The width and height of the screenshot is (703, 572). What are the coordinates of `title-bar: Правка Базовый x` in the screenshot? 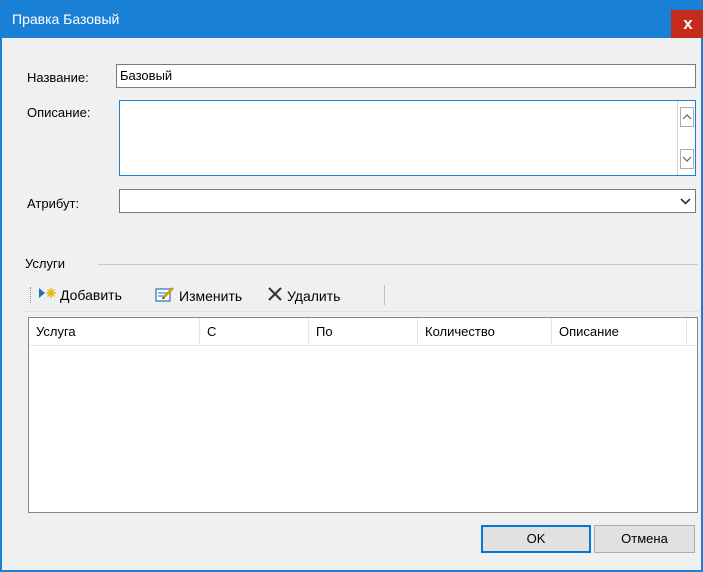 It's located at (352, 19).